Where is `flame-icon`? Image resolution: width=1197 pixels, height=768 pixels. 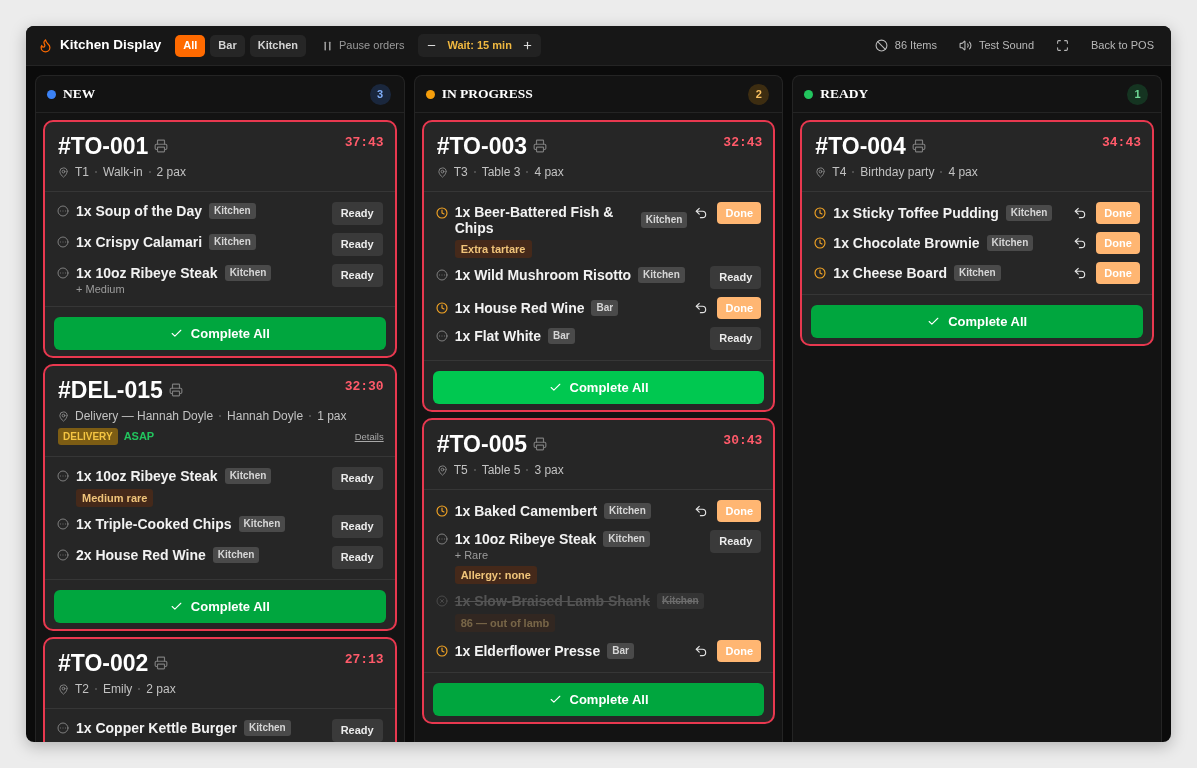
flame-icon is located at coordinates (45, 45).